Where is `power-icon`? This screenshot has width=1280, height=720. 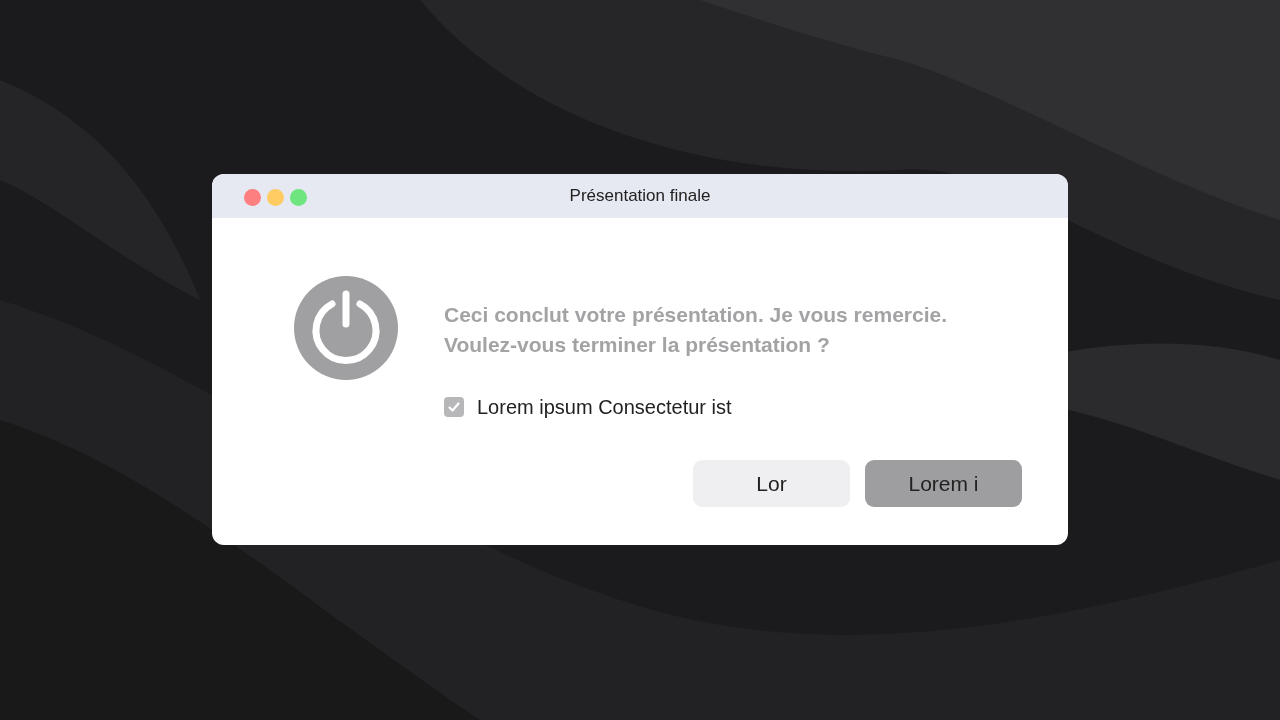
power-icon is located at coordinates (346, 328).